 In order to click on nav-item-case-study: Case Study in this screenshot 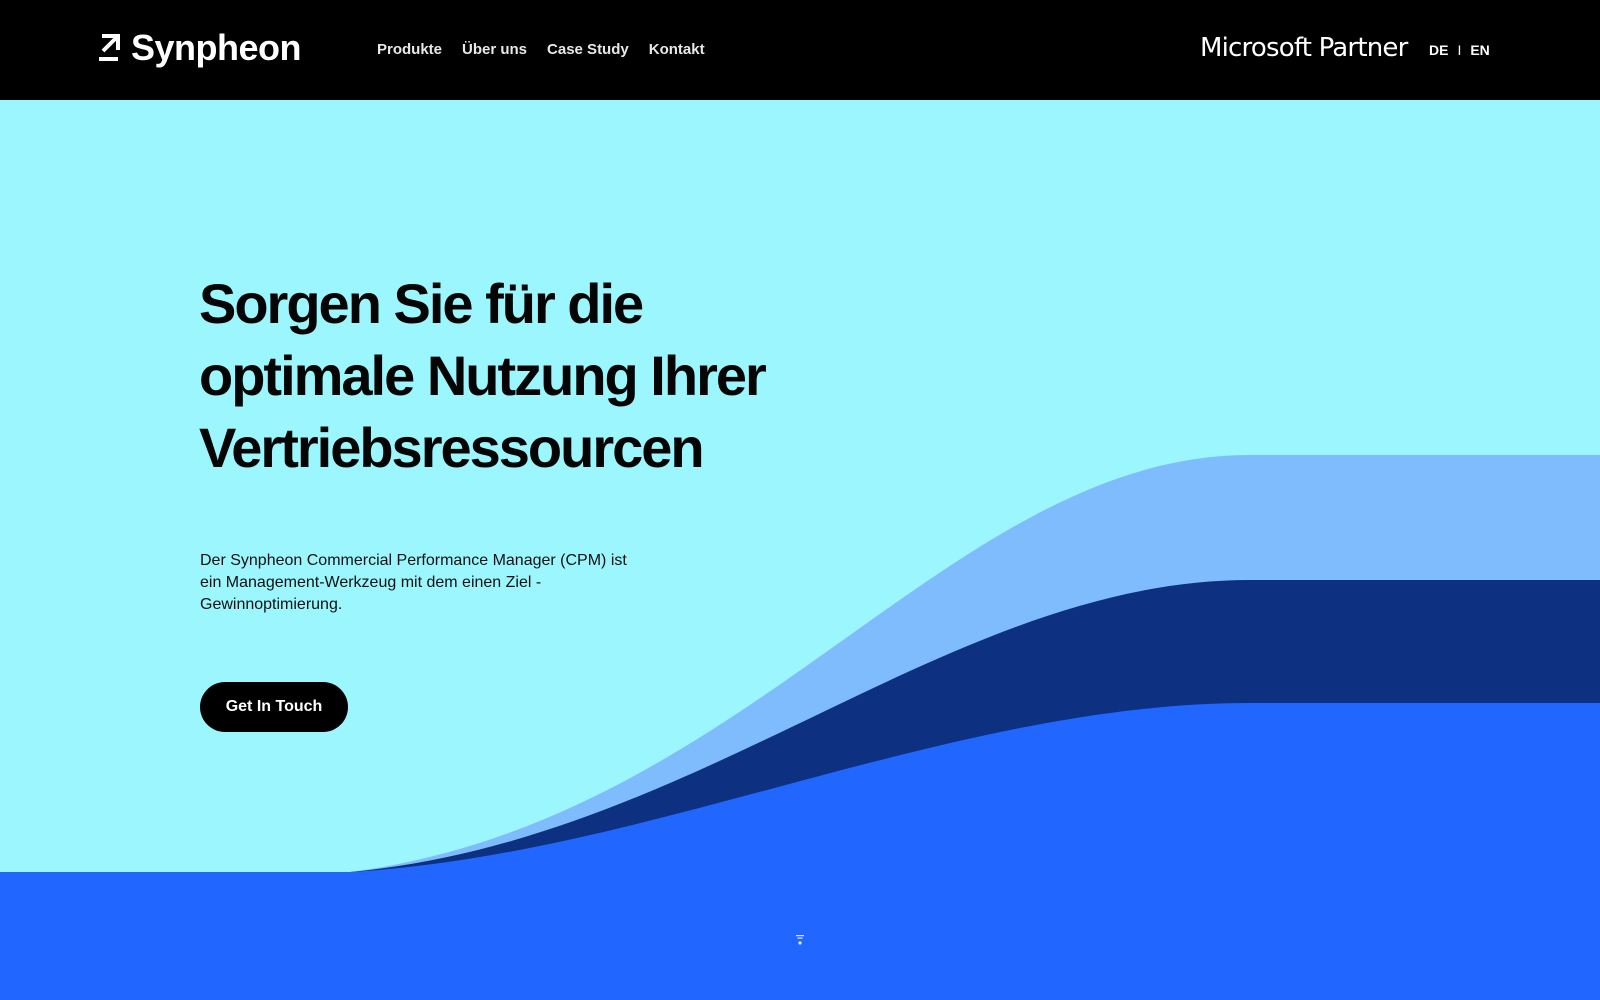, I will do `click(588, 50)`.